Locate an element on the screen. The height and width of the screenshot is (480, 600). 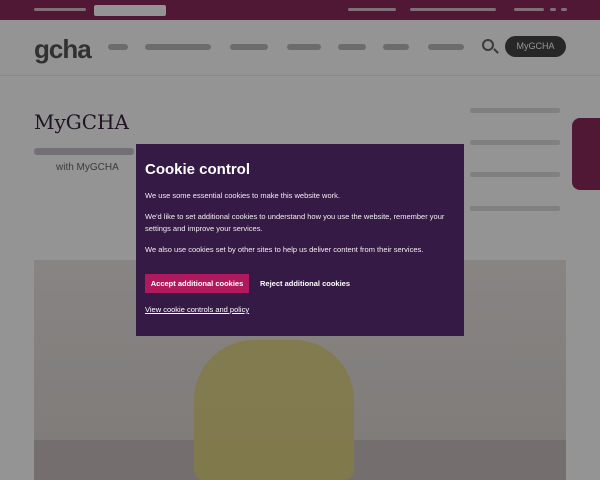
cookie-policy-link: View cookie controls and policy is located at coordinates (197, 309).